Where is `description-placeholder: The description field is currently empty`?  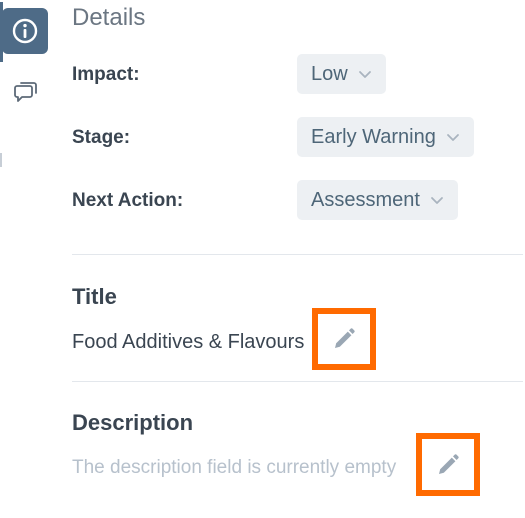 description-placeholder: The description field is currently empty is located at coordinates (234, 467).